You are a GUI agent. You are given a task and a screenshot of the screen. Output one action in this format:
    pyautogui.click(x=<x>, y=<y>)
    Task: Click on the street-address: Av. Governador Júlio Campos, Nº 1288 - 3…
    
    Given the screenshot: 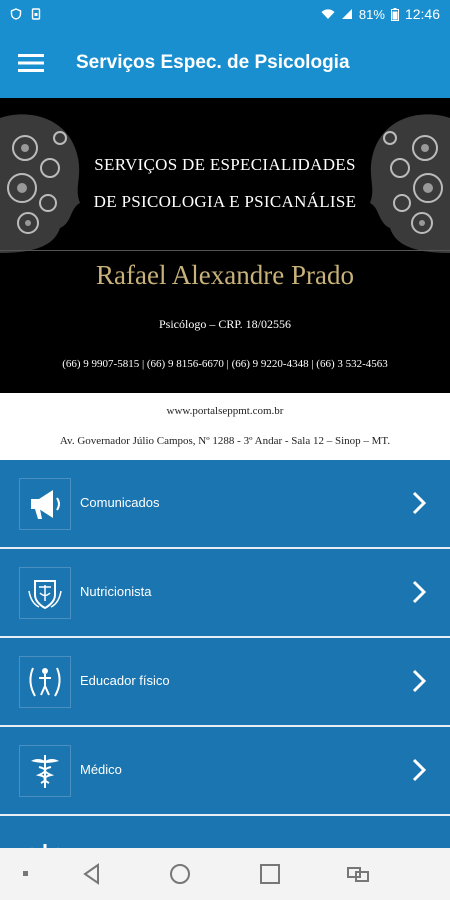 What is the action you would take?
    pyautogui.click(x=225, y=441)
    